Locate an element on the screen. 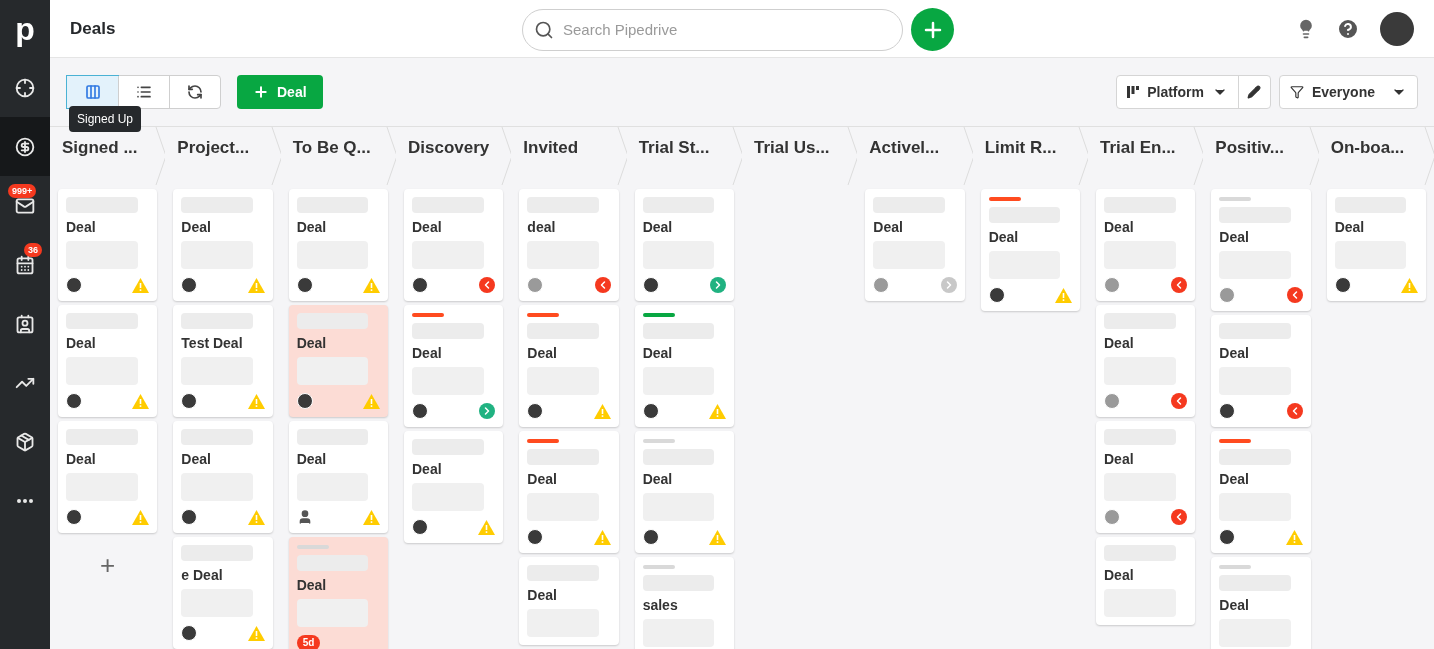 Image resolution: width=1434 pixels, height=649 pixels. pipeline-view-tab is located at coordinates (92, 92).